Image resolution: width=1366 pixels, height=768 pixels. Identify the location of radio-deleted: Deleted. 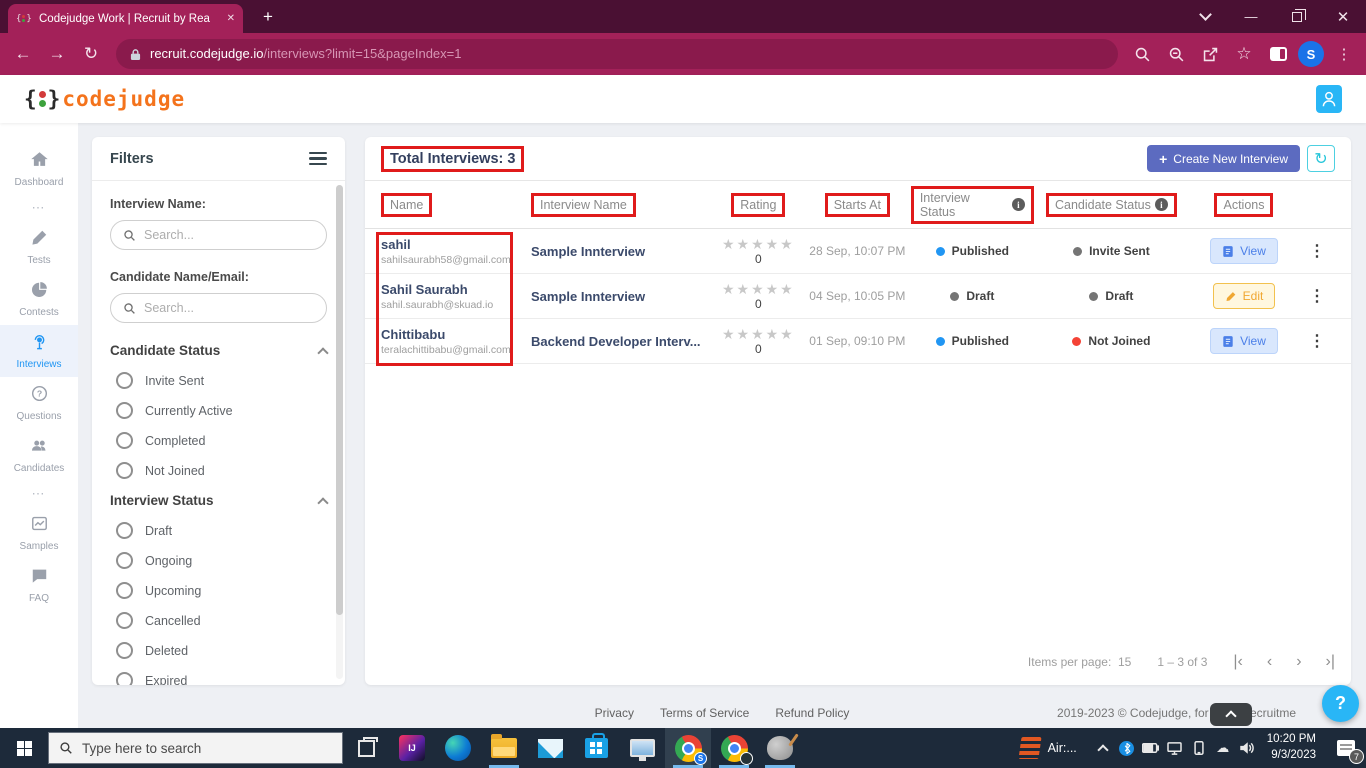
(221, 650).